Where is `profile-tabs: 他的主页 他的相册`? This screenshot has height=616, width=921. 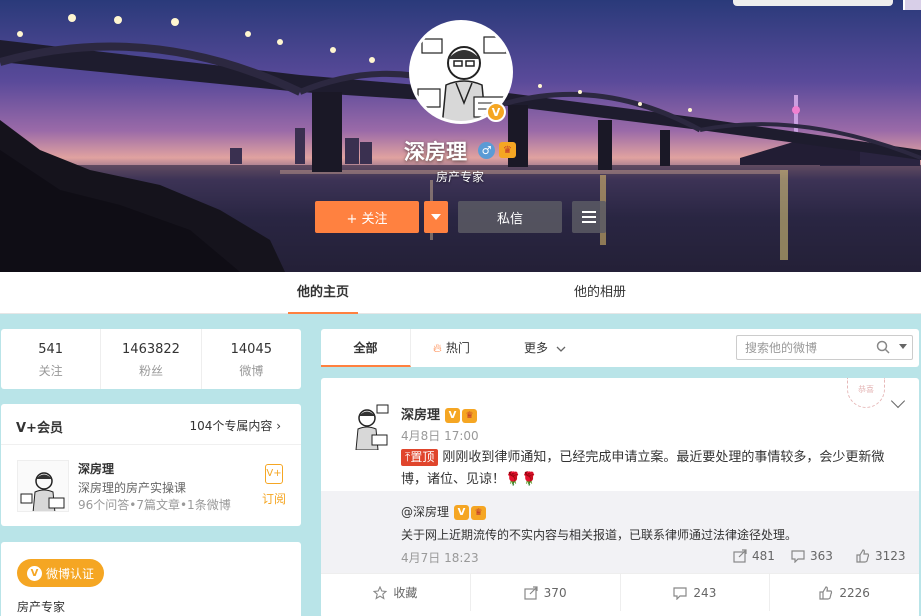 profile-tabs: 他的主页 他的相册 is located at coordinates (460, 293).